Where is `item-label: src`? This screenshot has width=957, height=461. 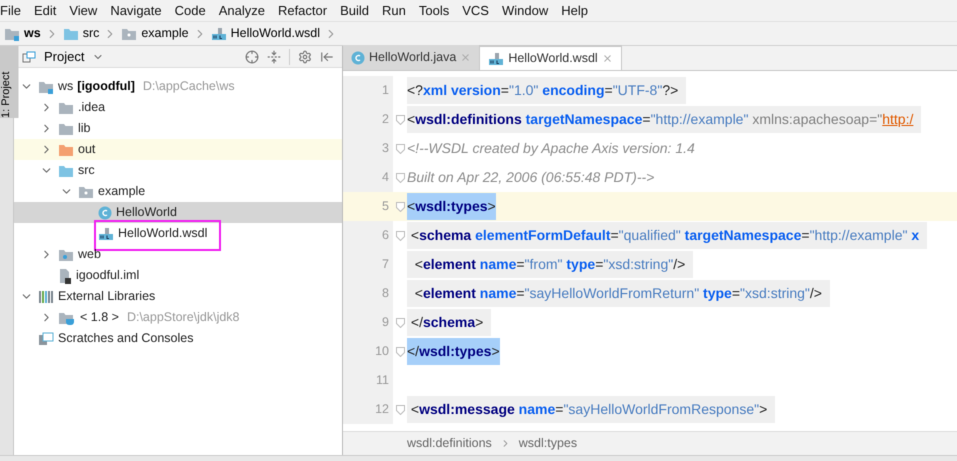
item-label: src is located at coordinates (86, 171).